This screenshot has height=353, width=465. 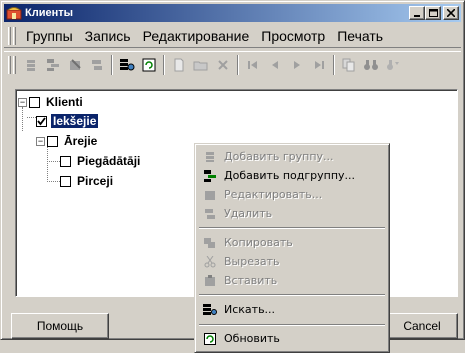 I want to click on toolbar, so click(x=232, y=64).